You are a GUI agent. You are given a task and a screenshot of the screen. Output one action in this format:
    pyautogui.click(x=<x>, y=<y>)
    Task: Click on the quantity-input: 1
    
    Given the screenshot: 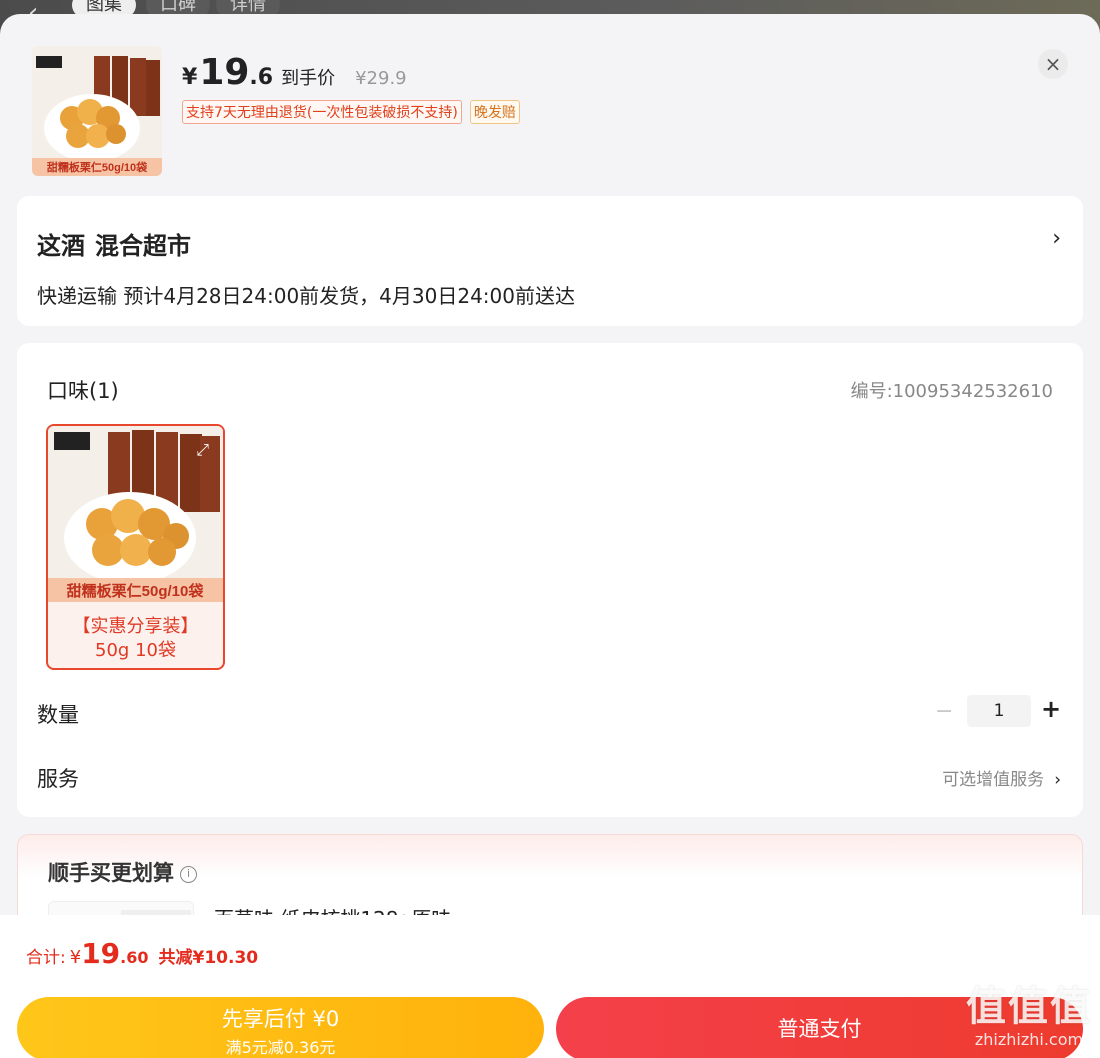 What is the action you would take?
    pyautogui.click(x=999, y=711)
    